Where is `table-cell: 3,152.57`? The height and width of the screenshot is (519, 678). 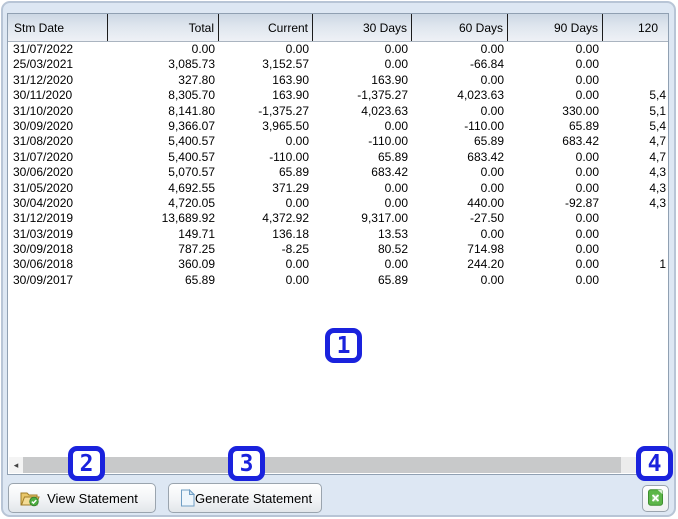 table-cell: 3,152.57 is located at coordinates (285, 64).